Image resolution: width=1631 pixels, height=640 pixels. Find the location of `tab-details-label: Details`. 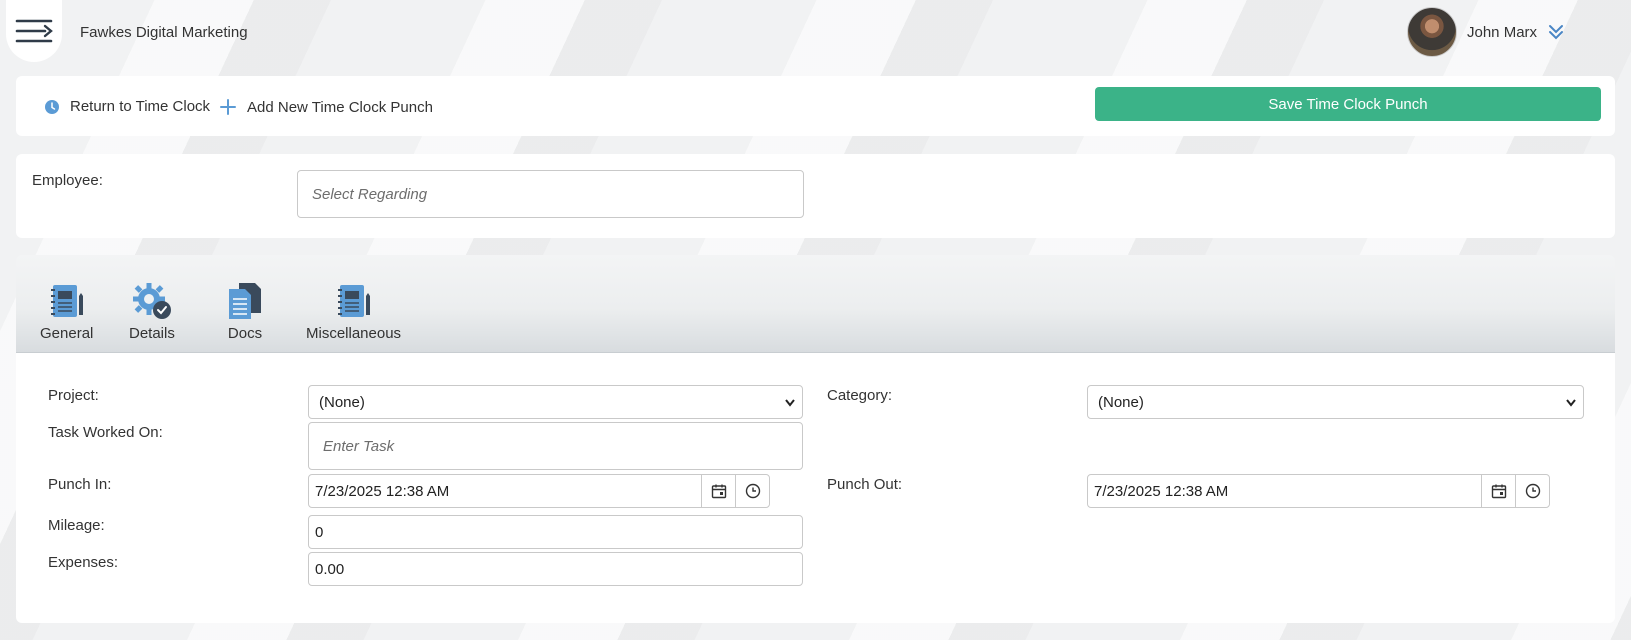

tab-details-label: Details is located at coordinates (152, 333).